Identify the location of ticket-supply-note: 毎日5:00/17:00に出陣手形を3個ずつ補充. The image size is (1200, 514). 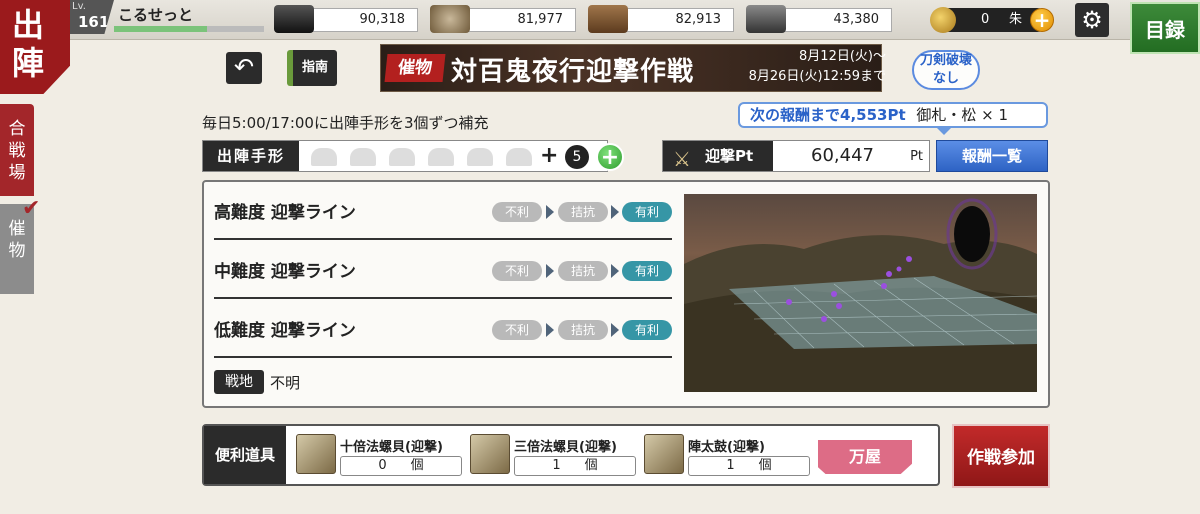
(345, 123).